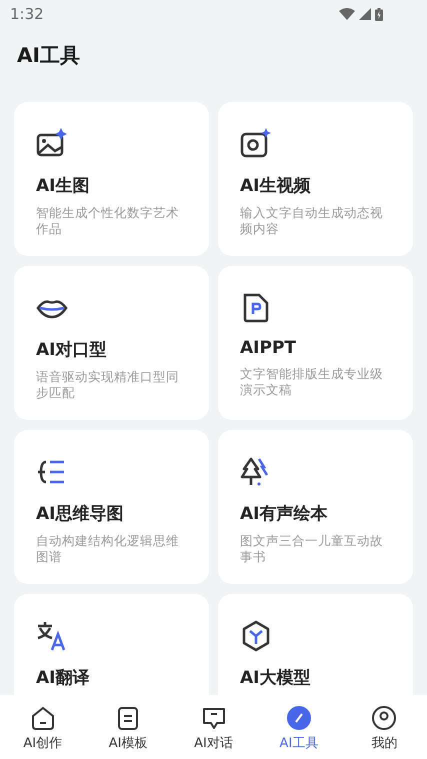  What do you see at coordinates (275, 186) in the screenshot?
I see `tool-name: AI生视频` at bounding box center [275, 186].